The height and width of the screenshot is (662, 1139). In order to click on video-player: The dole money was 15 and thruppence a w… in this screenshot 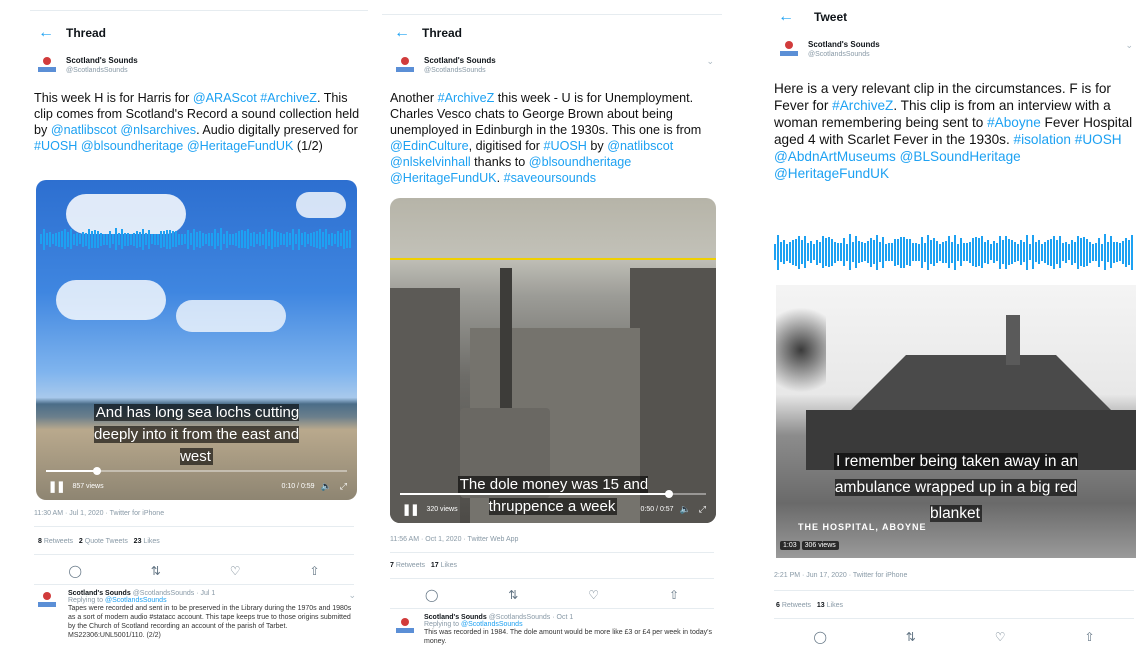, I will do `click(553, 360)`.